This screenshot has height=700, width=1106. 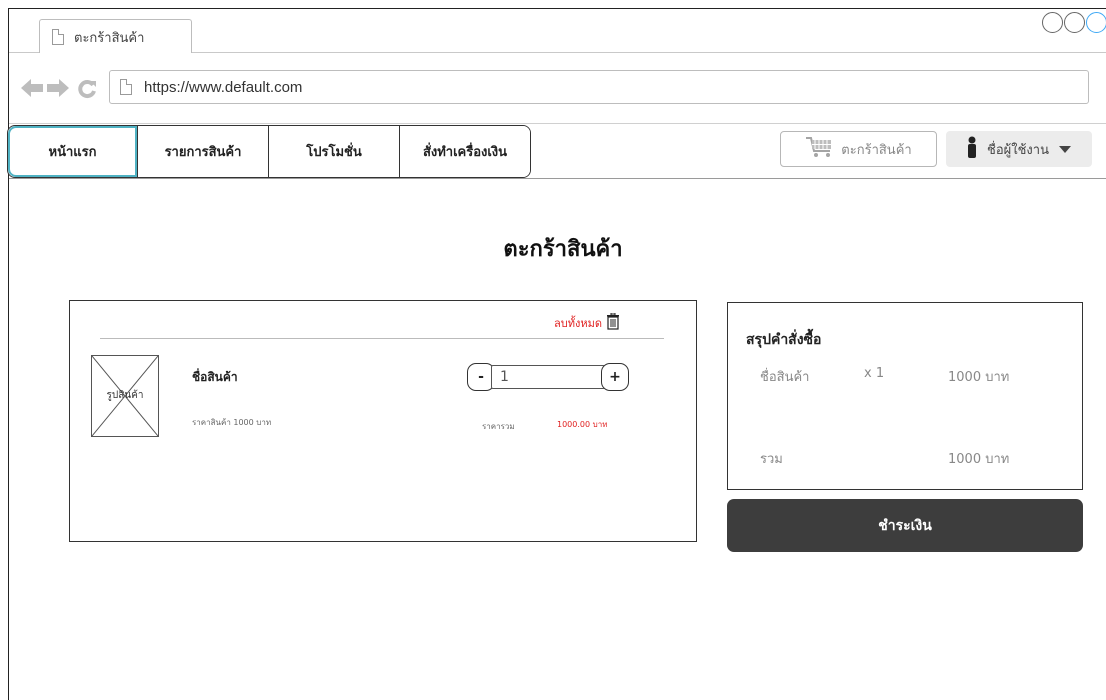 What do you see at coordinates (820, 149) in the screenshot?
I see `cart-icon` at bounding box center [820, 149].